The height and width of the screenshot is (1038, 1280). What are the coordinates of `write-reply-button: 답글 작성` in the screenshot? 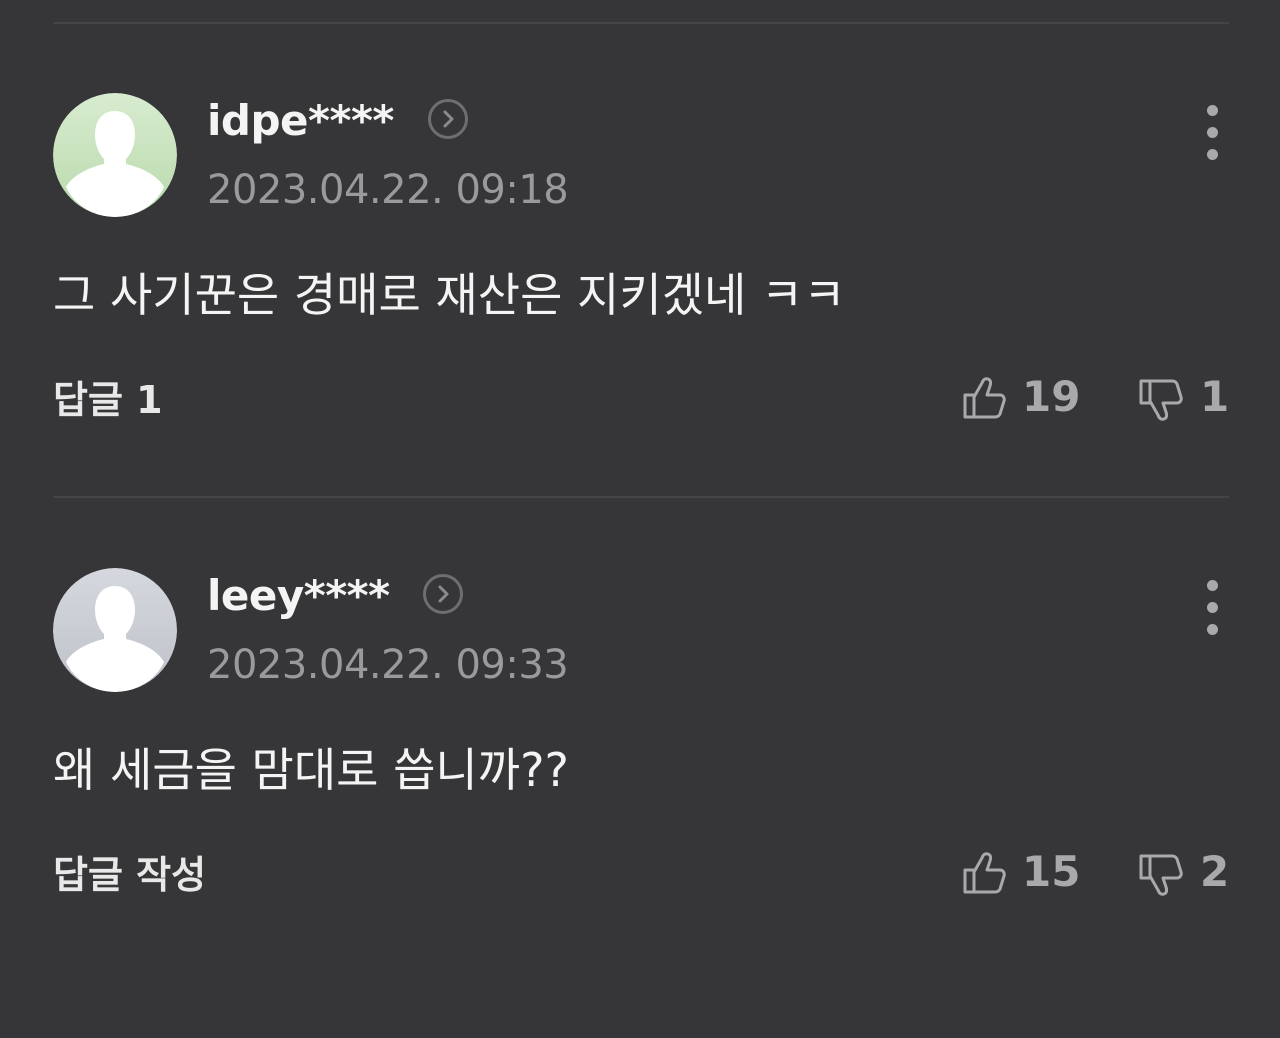 It's located at (129, 875).